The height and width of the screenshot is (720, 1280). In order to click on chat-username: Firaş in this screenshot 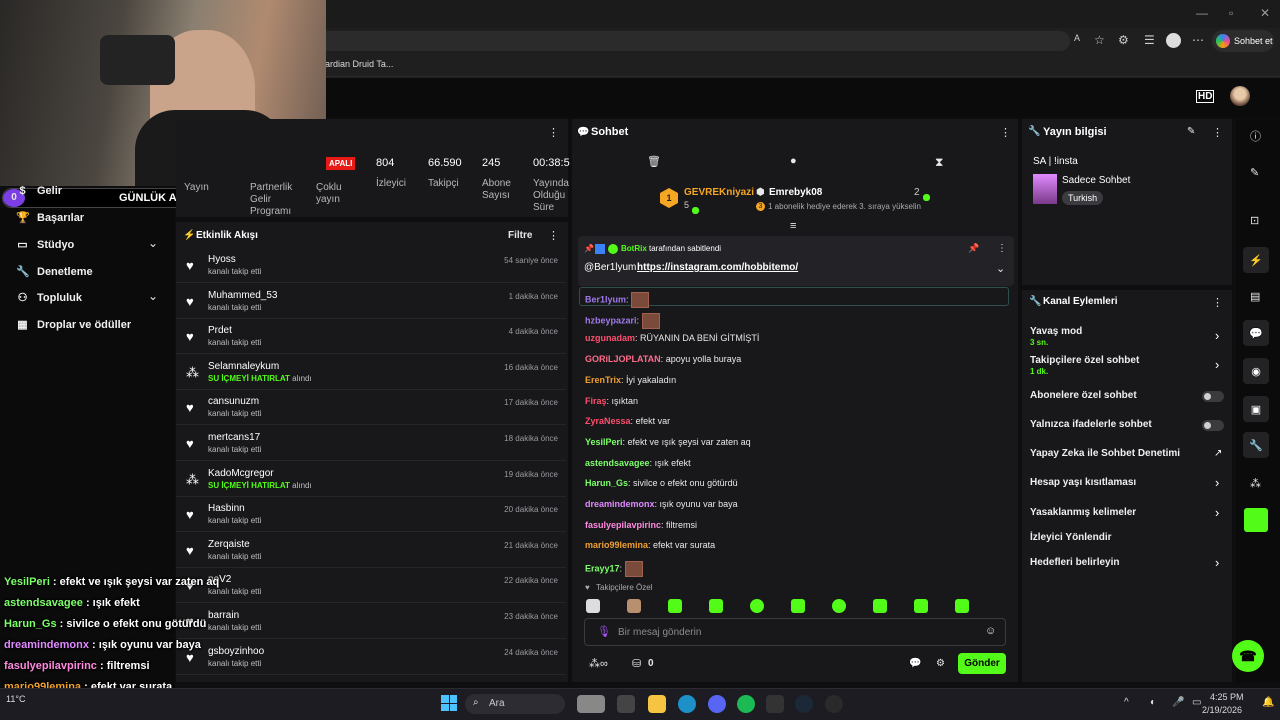, I will do `click(596, 401)`.